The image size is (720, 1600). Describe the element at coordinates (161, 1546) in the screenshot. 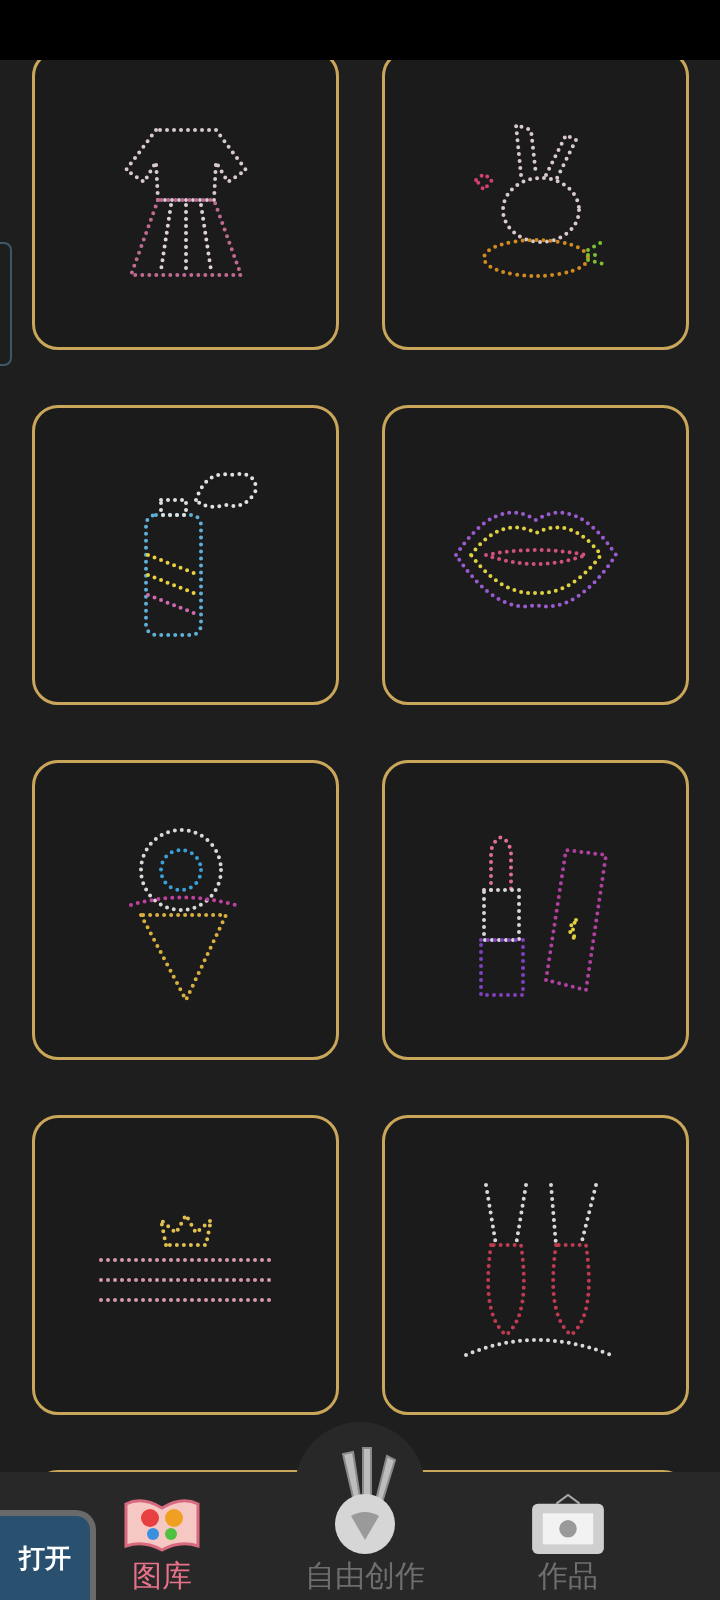

I see `nav-tab: 图库` at that location.